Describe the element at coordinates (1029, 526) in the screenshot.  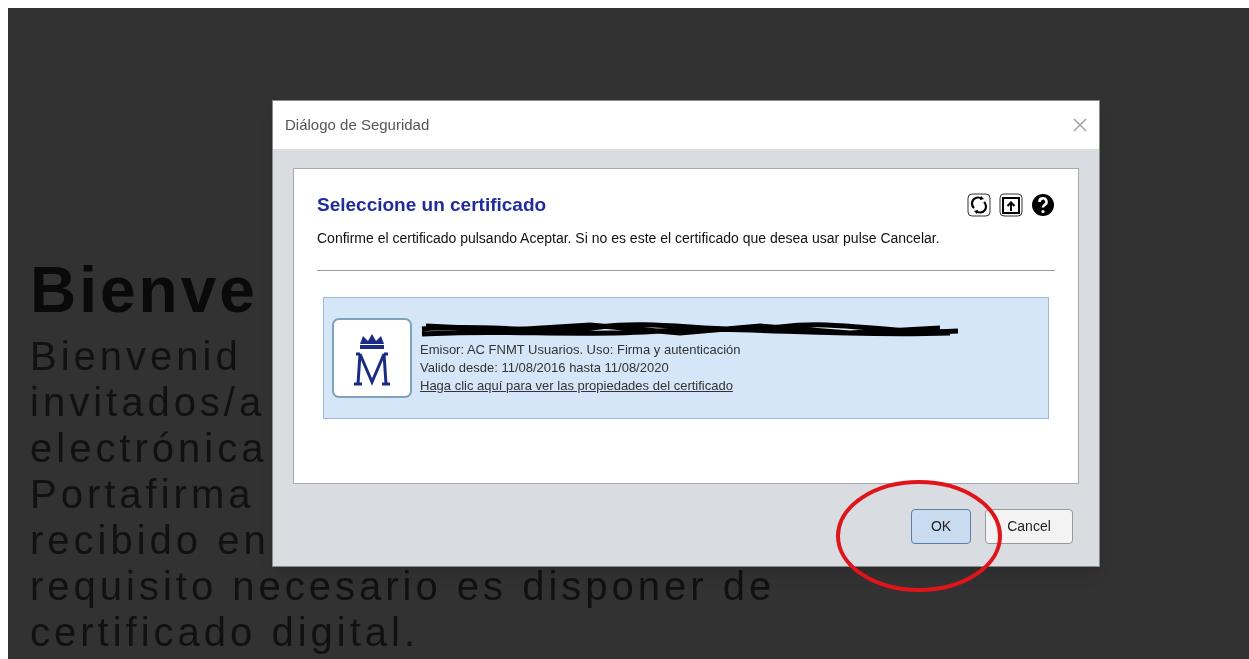
I see `cancel-button: Cancel` at that location.